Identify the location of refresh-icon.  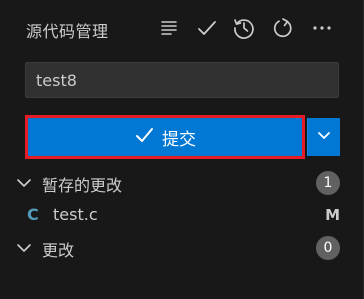
(283, 28).